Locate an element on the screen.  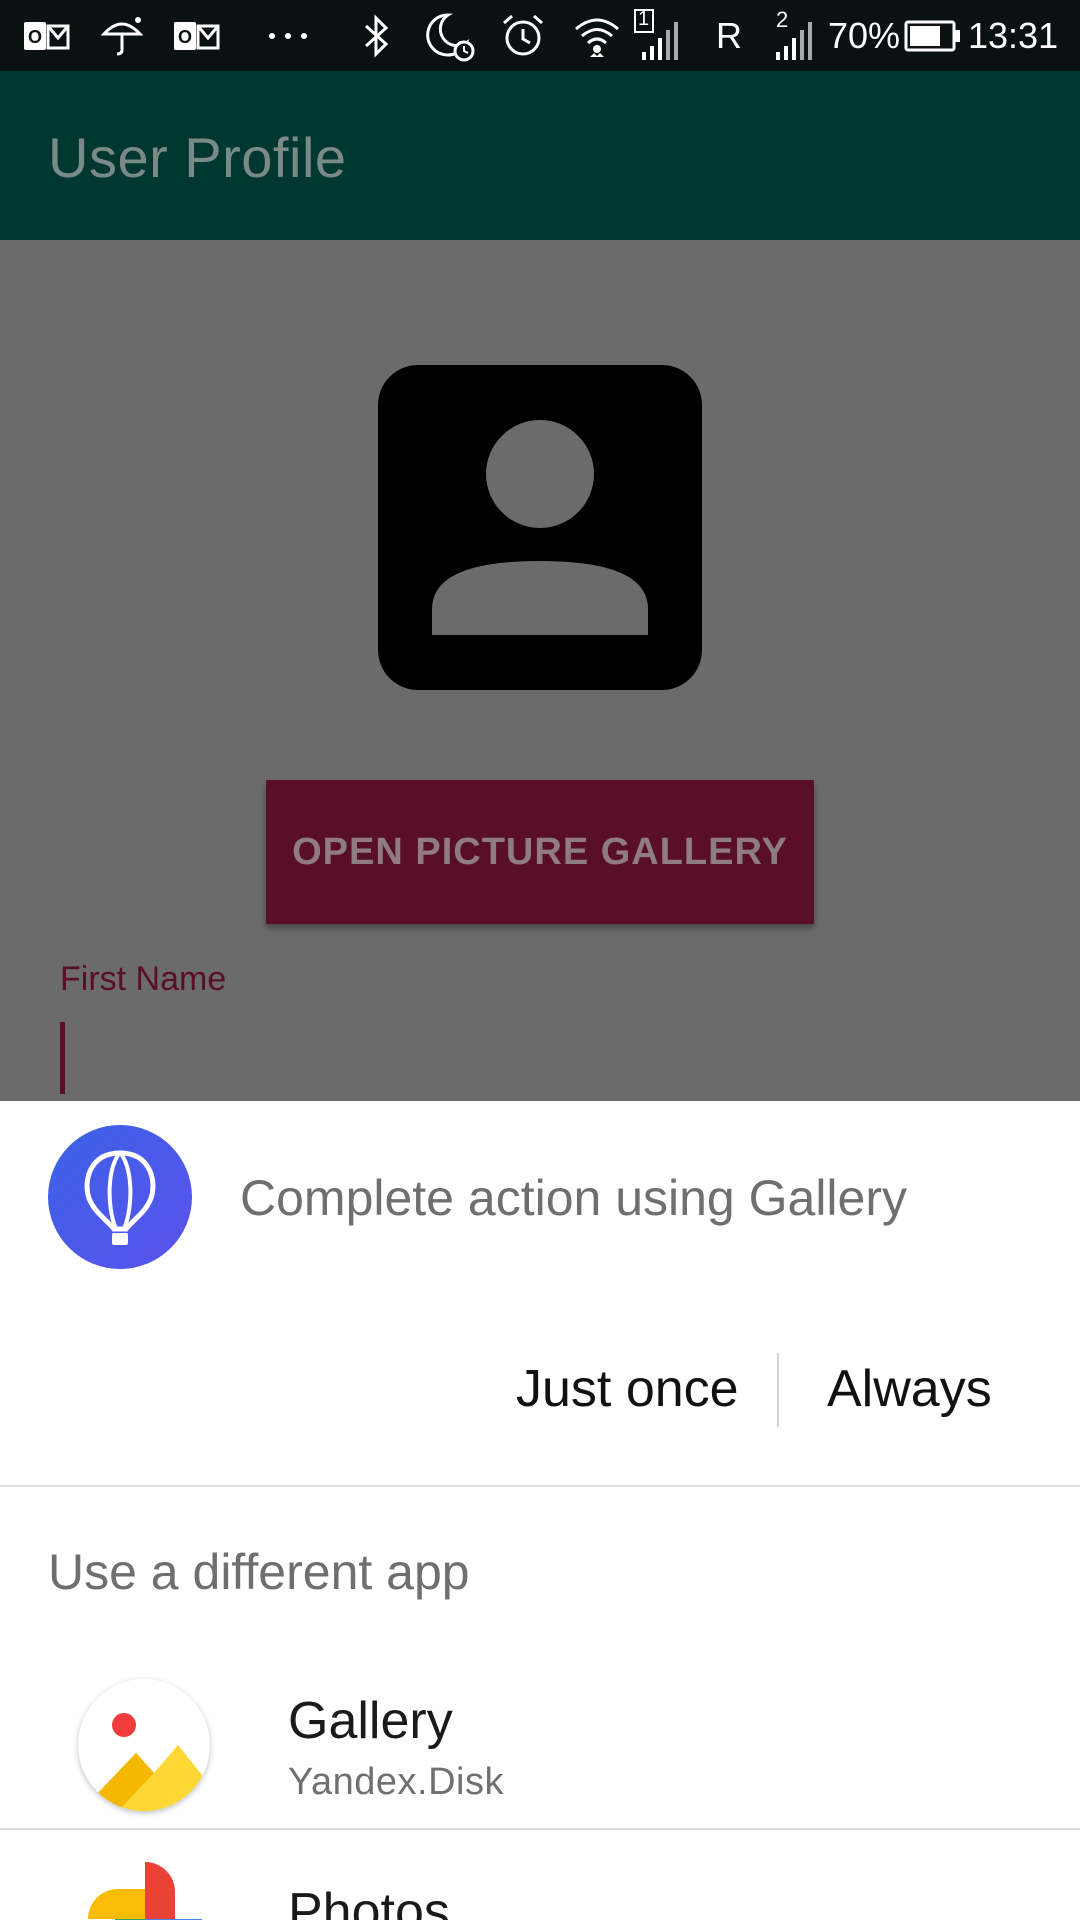
google-photos-icon is located at coordinates (145, 1887).